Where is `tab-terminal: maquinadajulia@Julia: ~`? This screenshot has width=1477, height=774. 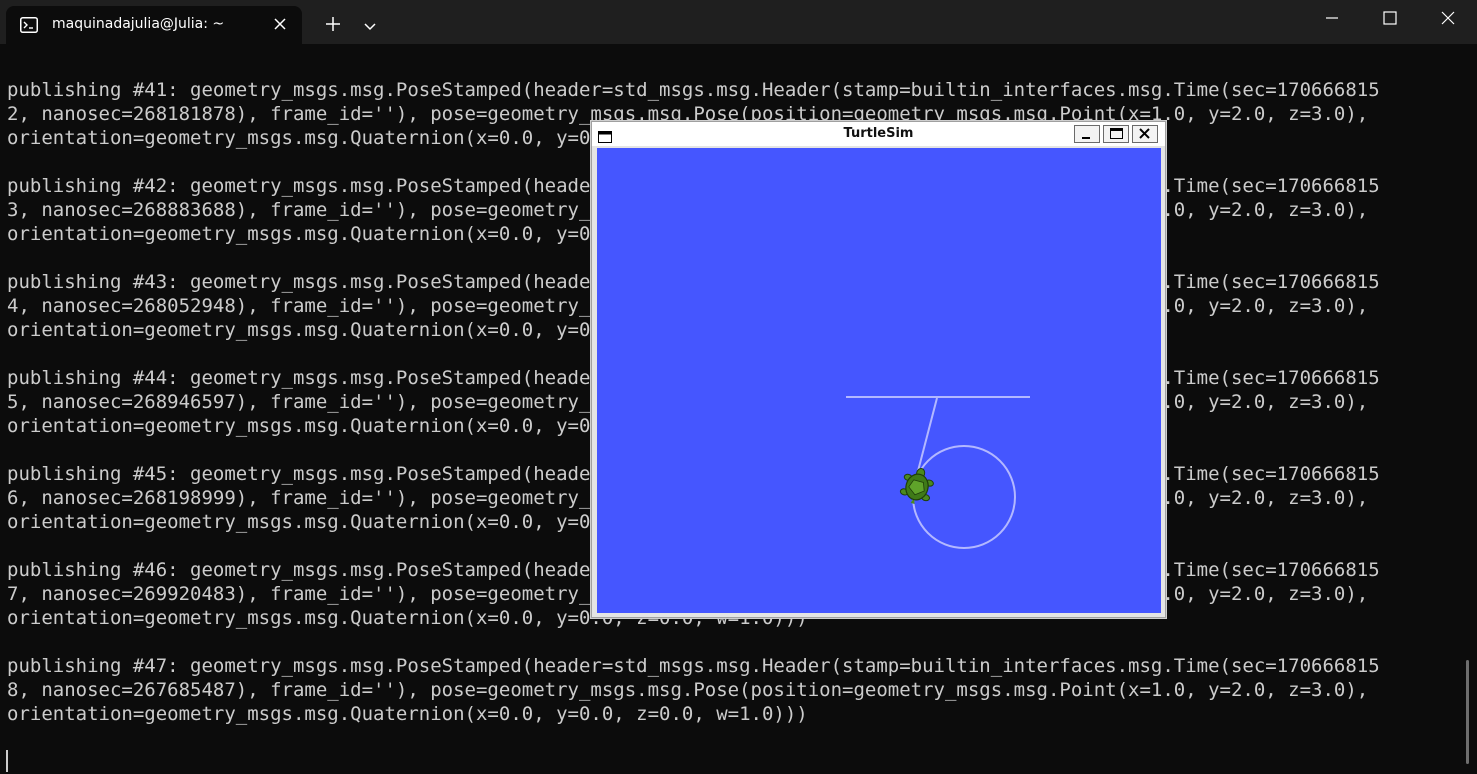
tab-terminal: maquinadajulia@Julia: ~ is located at coordinates (154, 25).